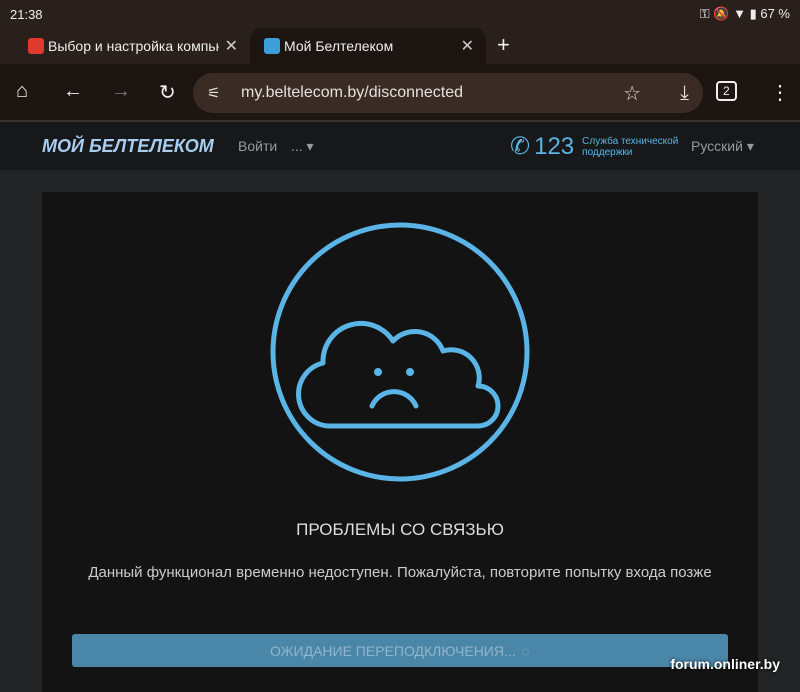 This screenshot has height=692, width=800. Describe the element at coordinates (780, 92) in the screenshot. I see `menu-icon: ⋮` at that location.